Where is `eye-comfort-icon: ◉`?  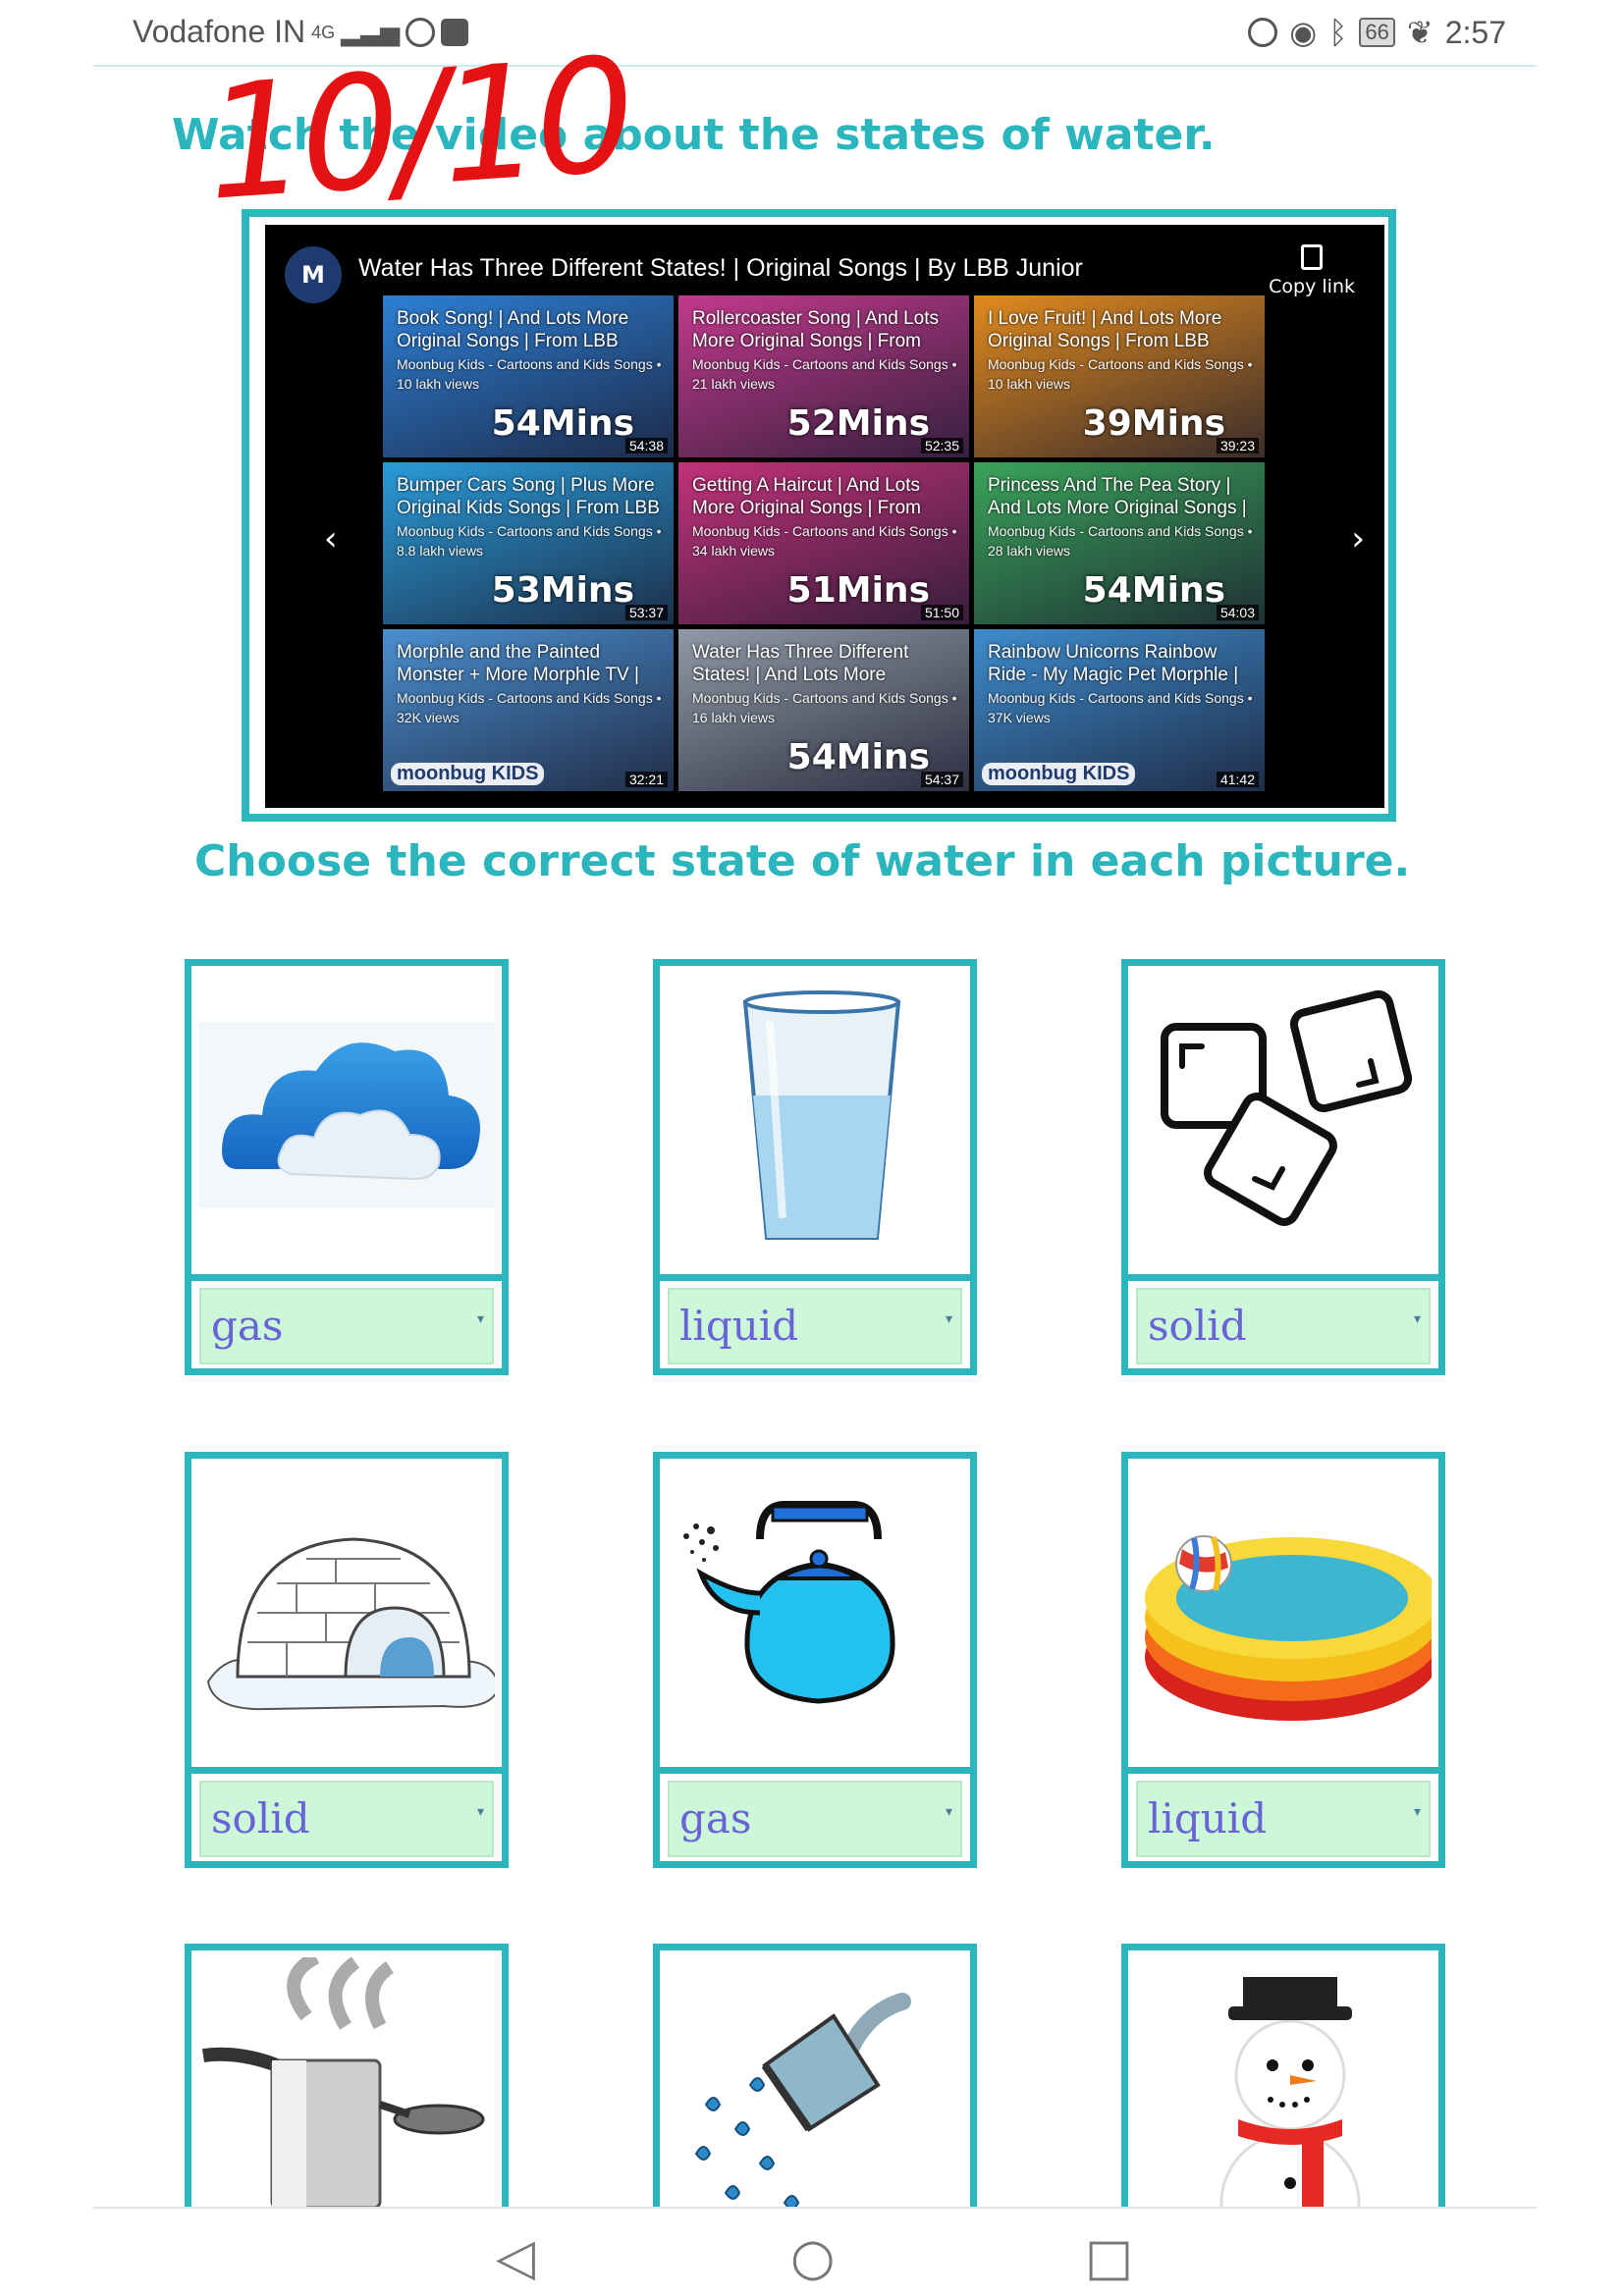 eye-comfort-icon: ◉ is located at coordinates (1303, 32).